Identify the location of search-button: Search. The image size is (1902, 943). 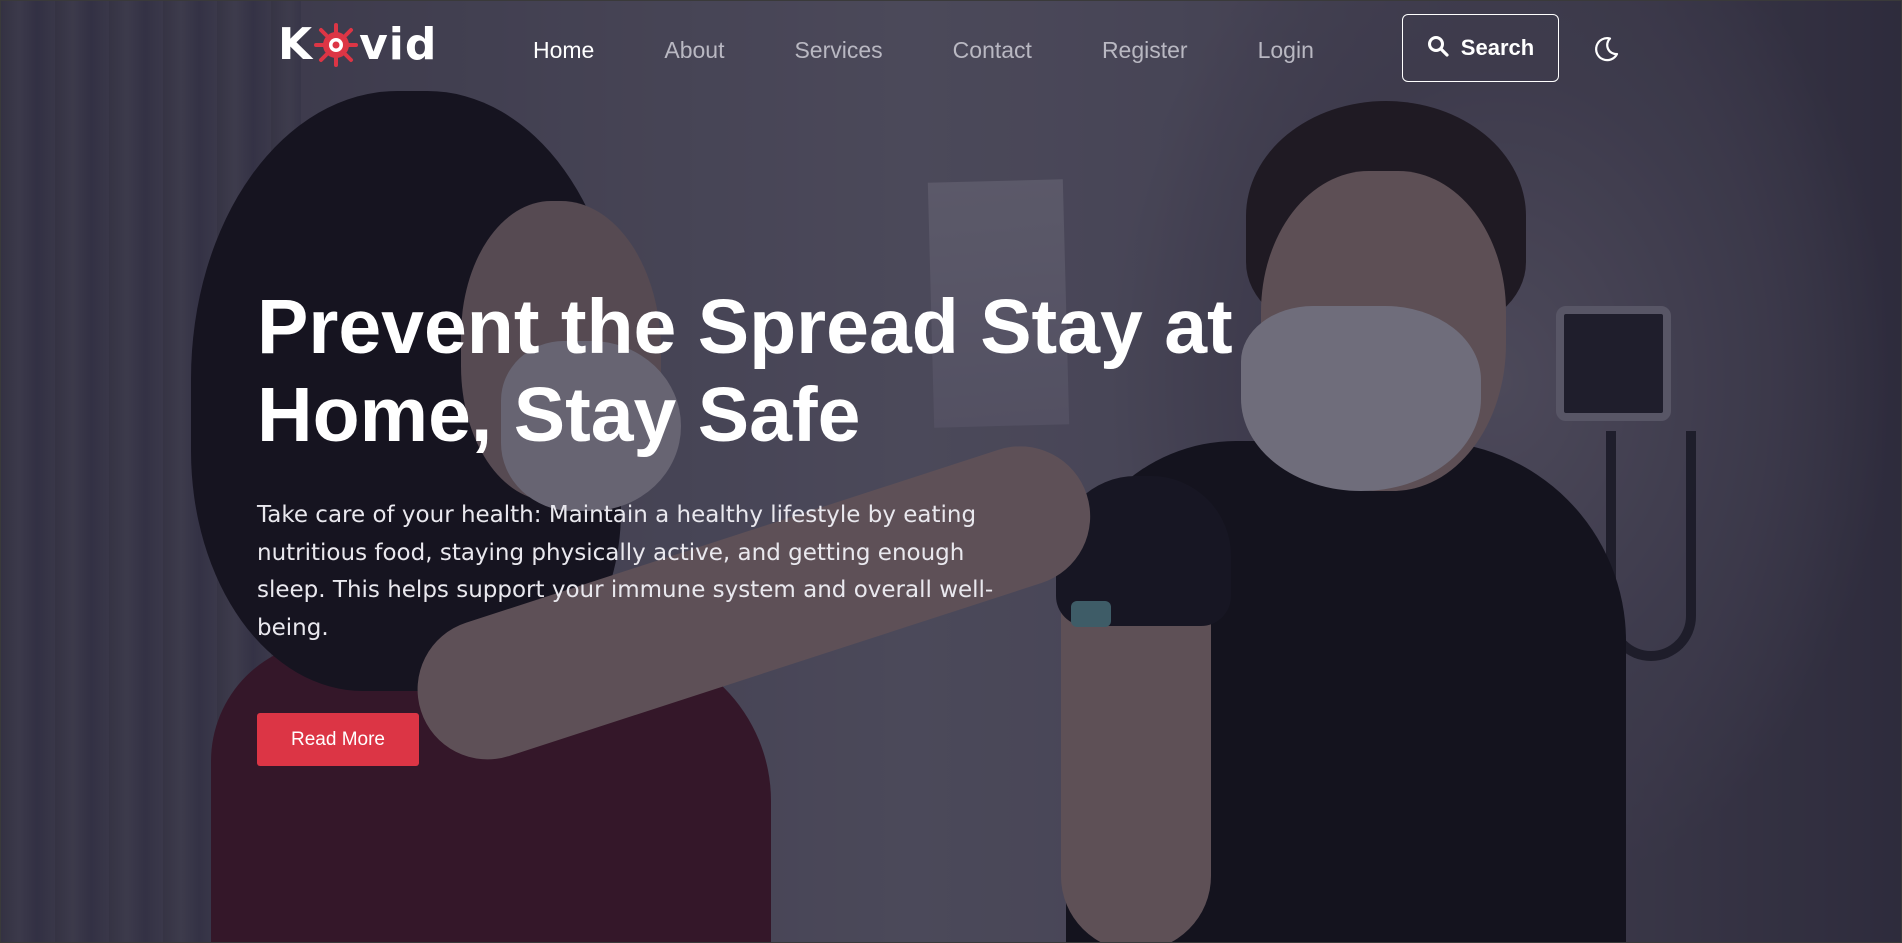
(1480, 48).